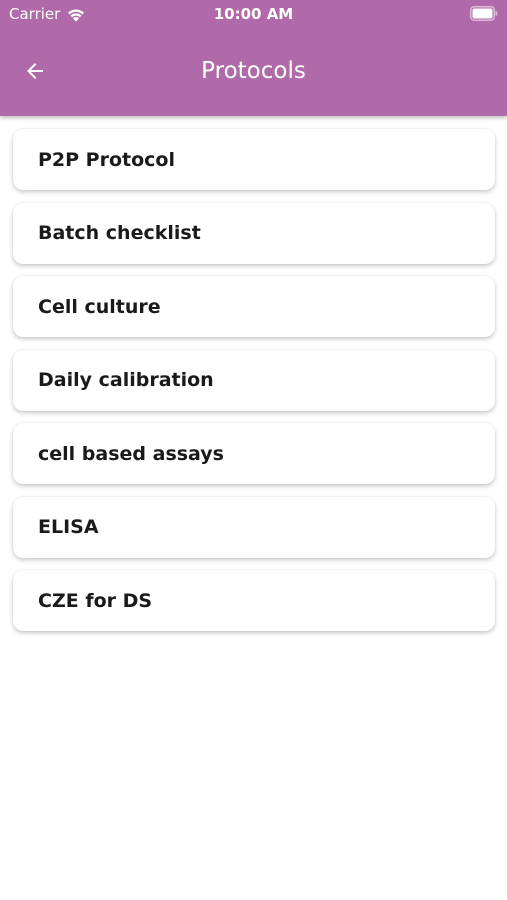 Image resolution: width=507 pixels, height=900 pixels. What do you see at coordinates (254, 600) in the screenshot?
I see `protocol-list-item: CZE for DS` at bounding box center [254, 600].